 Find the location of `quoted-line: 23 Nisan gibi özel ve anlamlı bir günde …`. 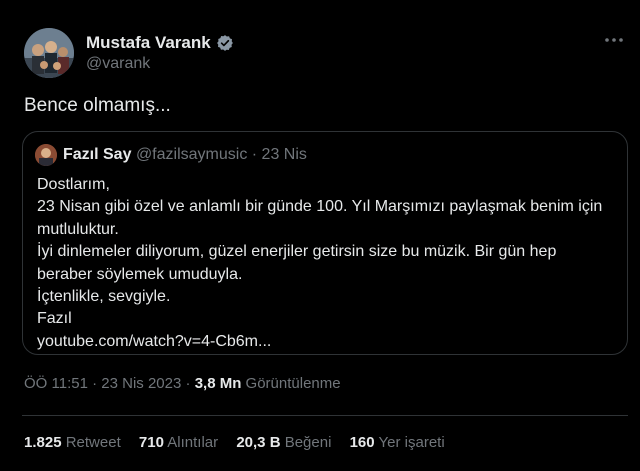

quoted-line: 23 Nisan gibi özel ve anlamlı bir günde … is located at coordinates (320, 207).